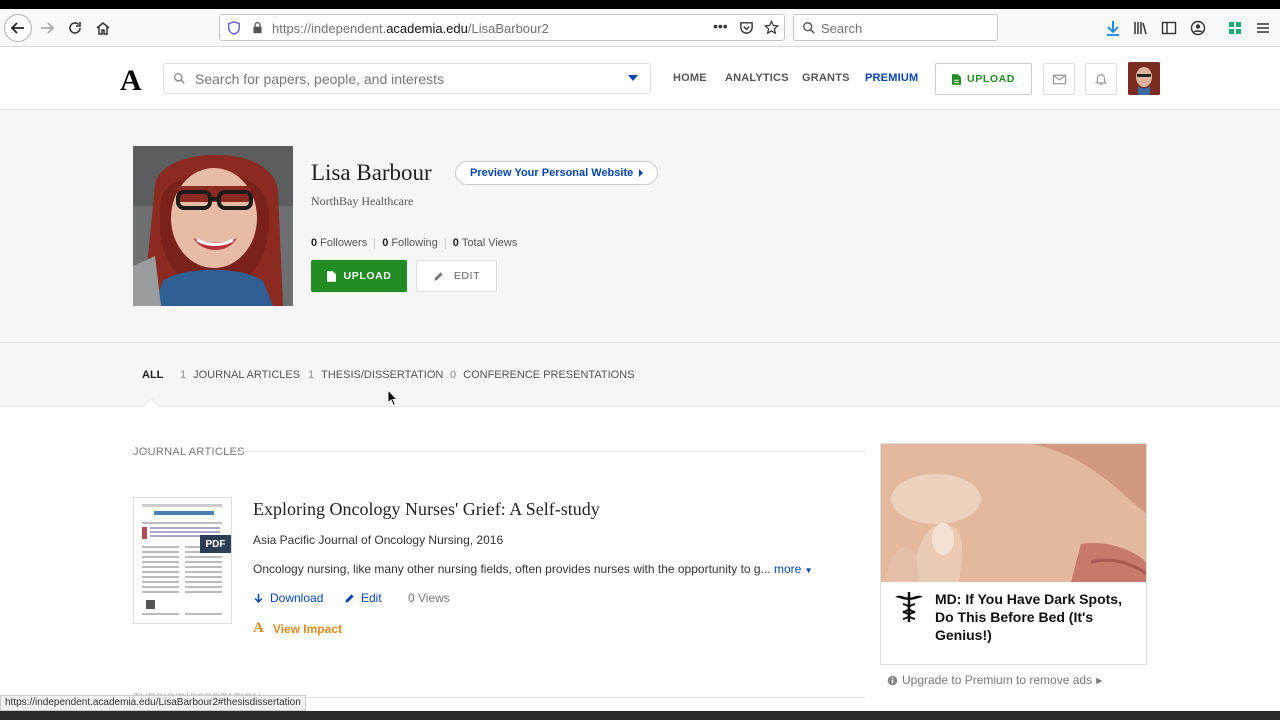  I want to click on total-views-count: 0, so click(455, 243).